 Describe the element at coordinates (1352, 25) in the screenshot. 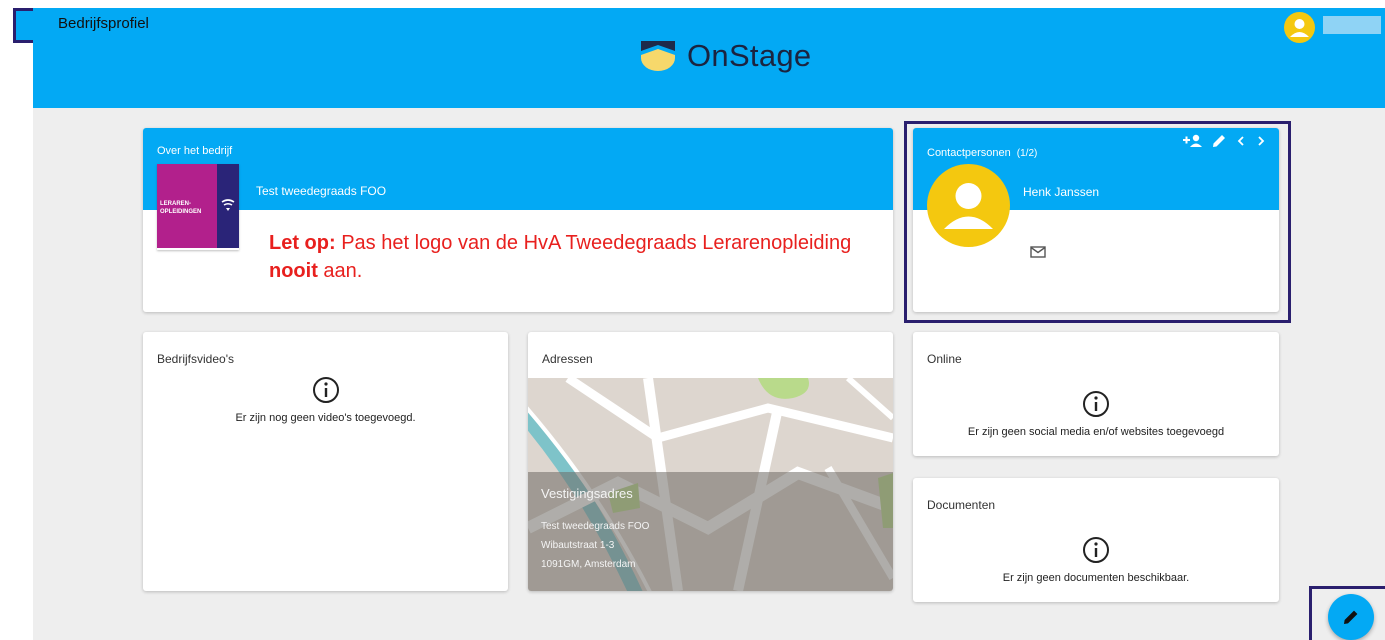

I see `user-name-box` at that location.